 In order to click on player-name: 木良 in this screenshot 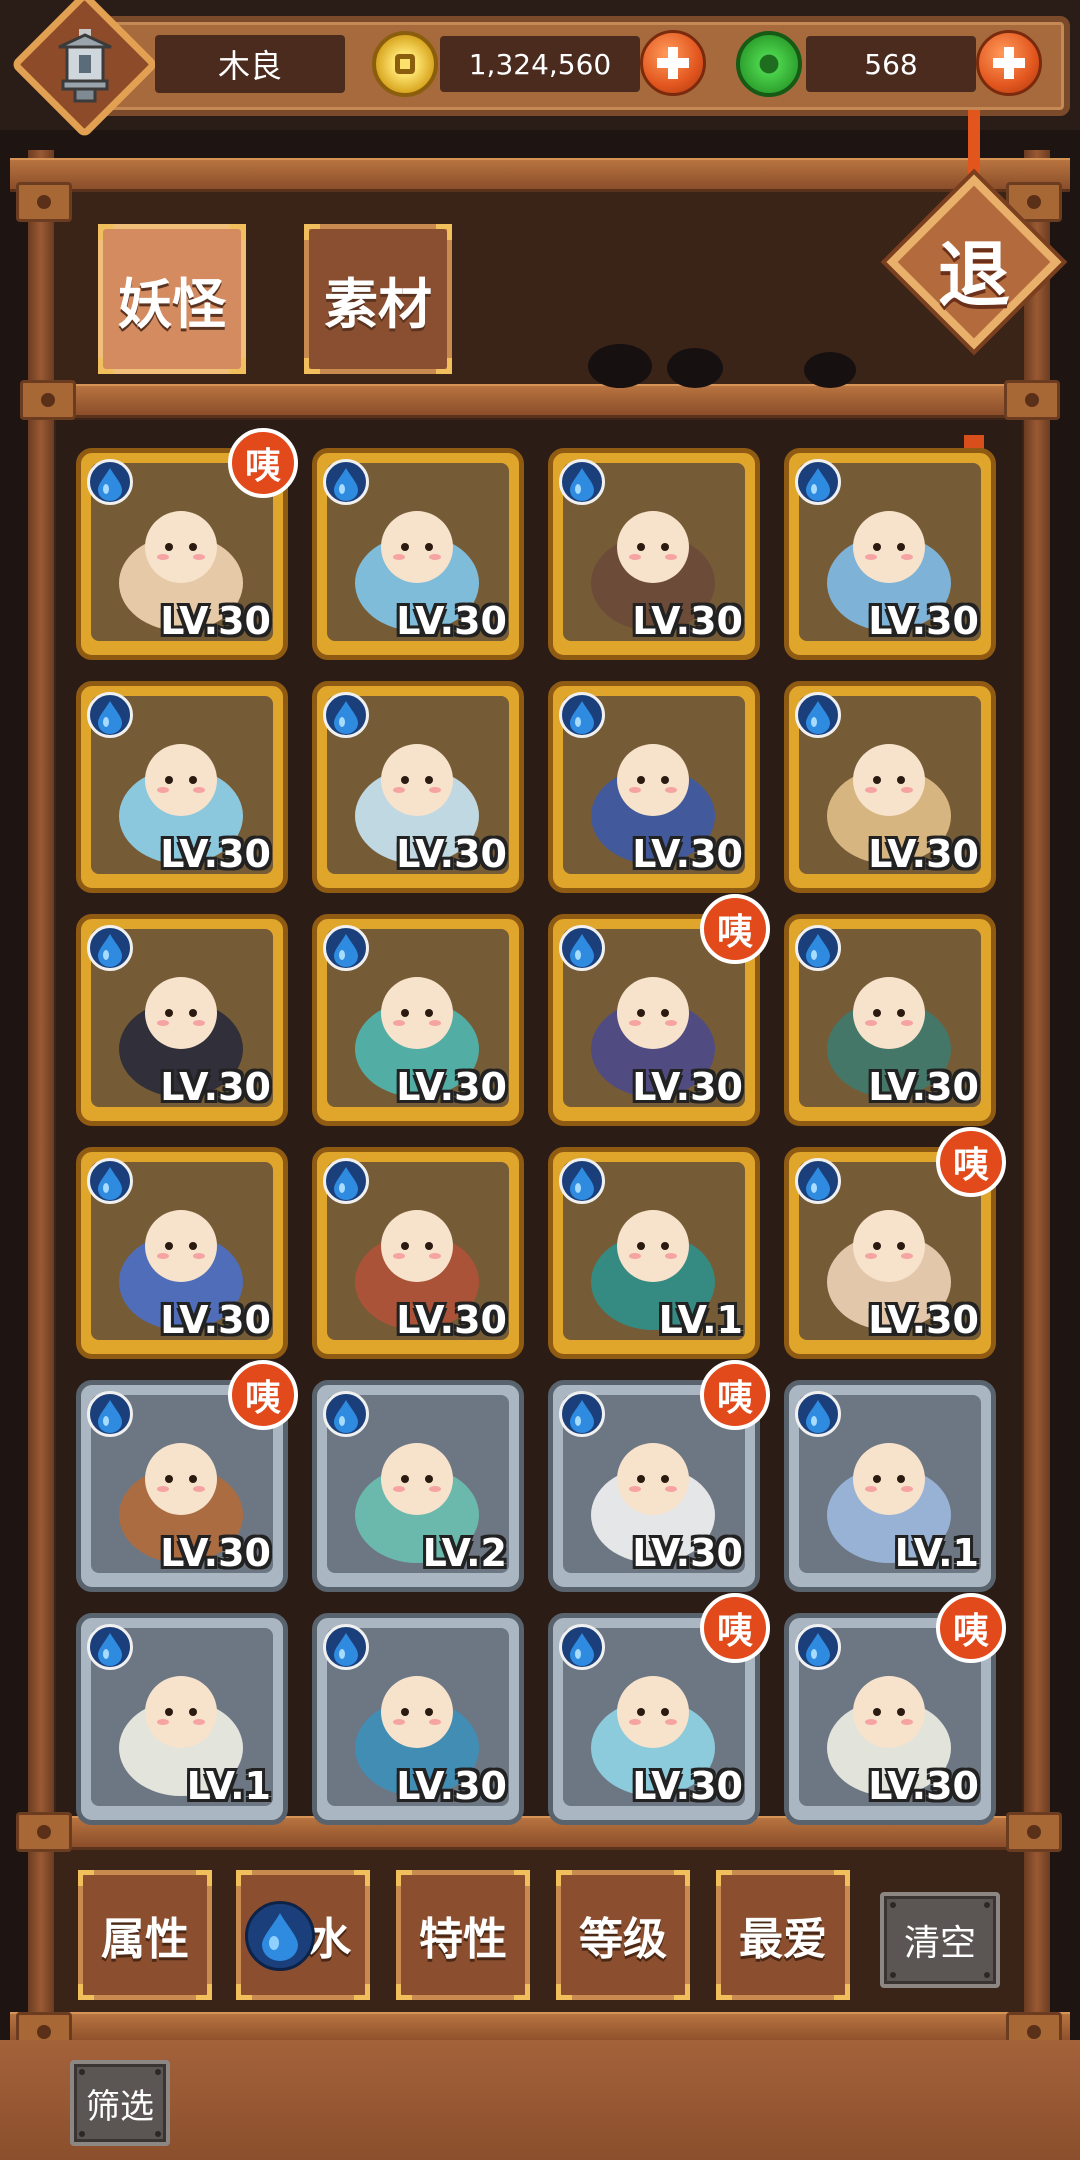, I will do `click(250, 64)`.